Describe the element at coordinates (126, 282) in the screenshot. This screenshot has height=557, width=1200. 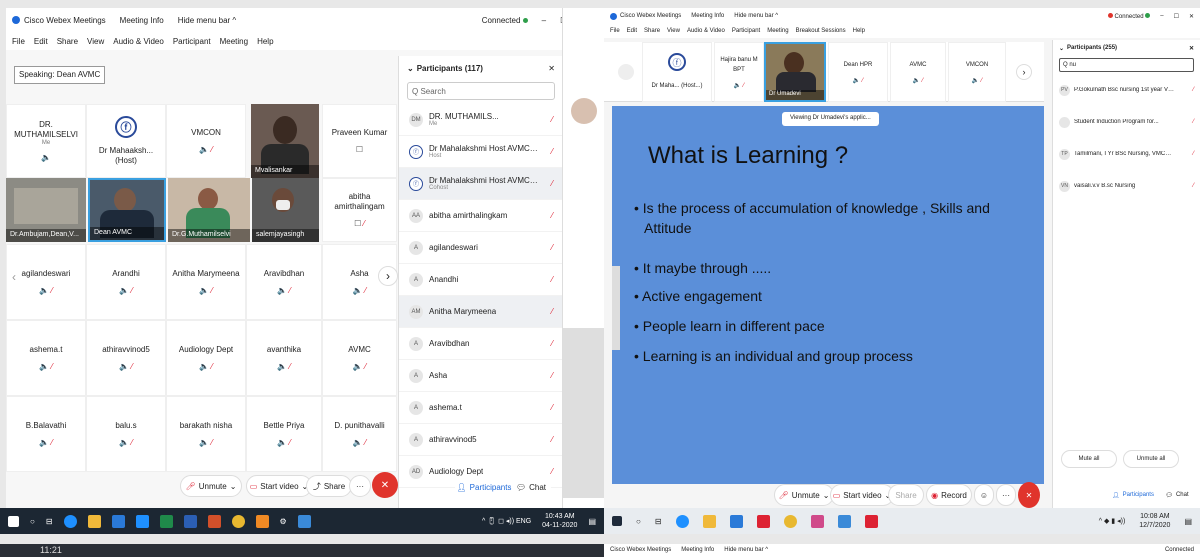
I see `grid-tile: Arandhi 🔈 ⁄` at that location.